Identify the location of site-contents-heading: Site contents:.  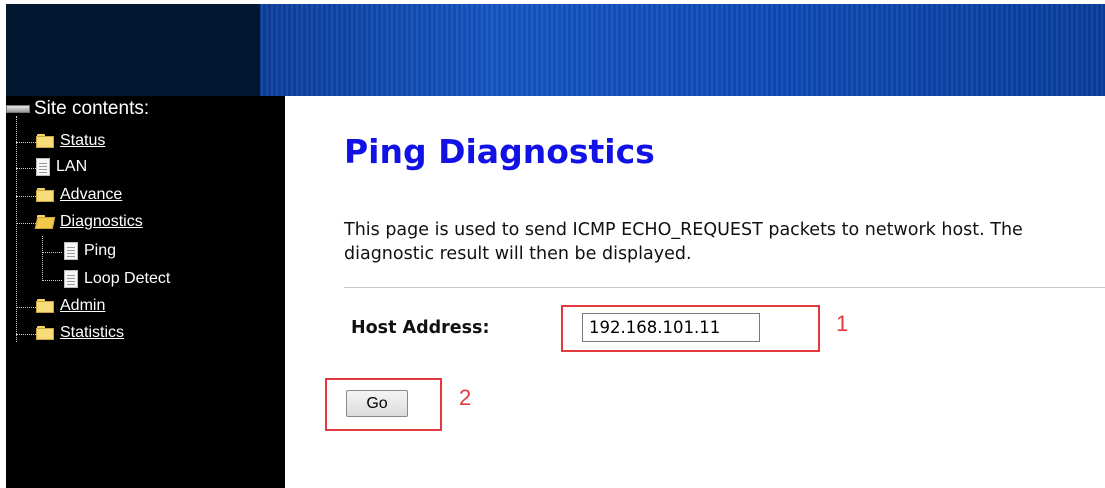
(77, 109).